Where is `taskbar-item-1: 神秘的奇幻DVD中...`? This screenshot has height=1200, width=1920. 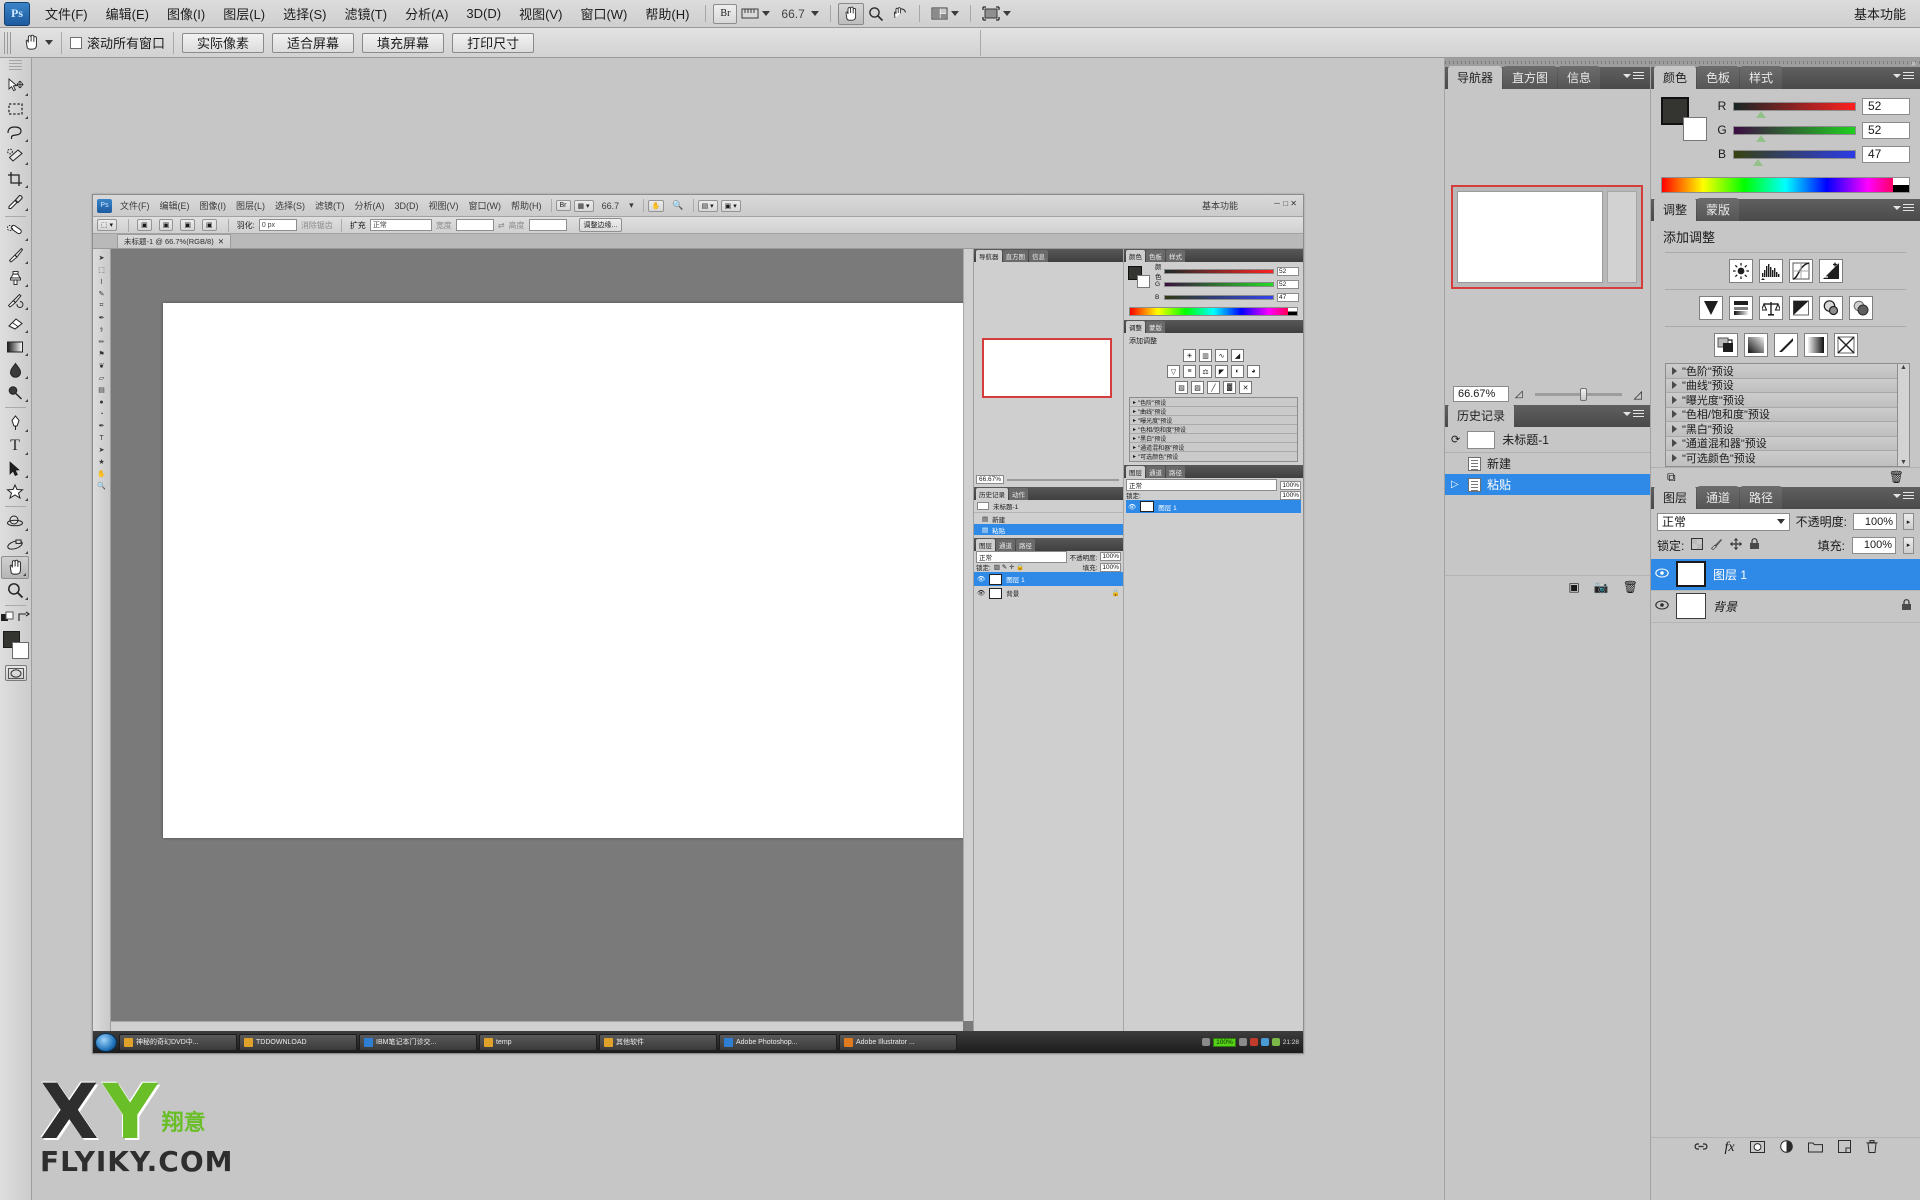 taskbar-item-1: 神秘的奇幻DVD中... is located at coordinates (178, 1042).